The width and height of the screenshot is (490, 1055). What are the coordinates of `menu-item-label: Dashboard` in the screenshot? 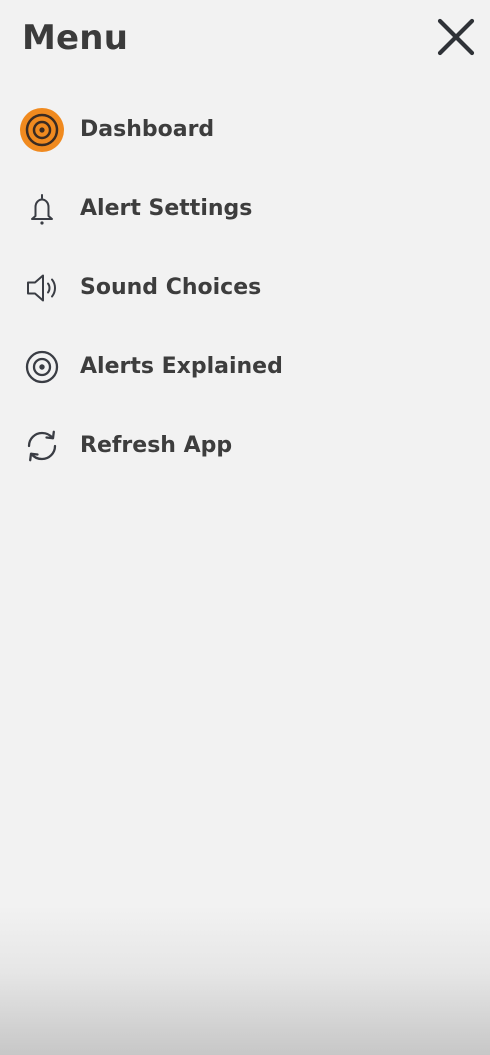 It's located at (147, 129).